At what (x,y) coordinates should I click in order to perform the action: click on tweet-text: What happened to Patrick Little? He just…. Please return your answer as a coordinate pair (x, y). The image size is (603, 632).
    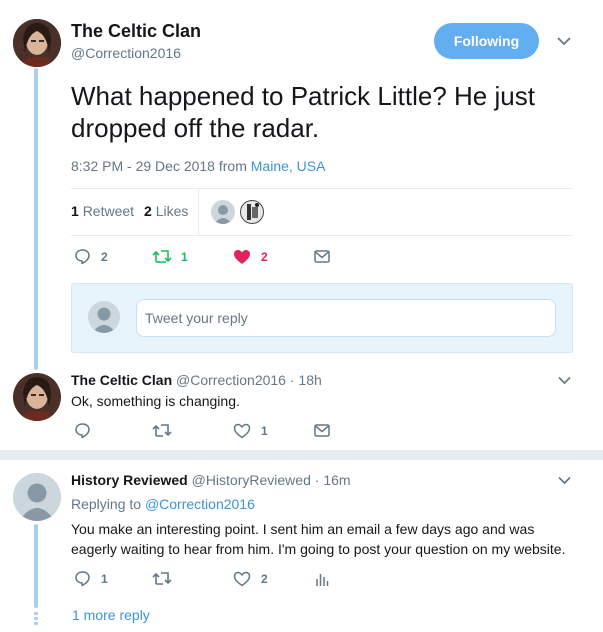
    Looking at the image, I should click on (303, 112).